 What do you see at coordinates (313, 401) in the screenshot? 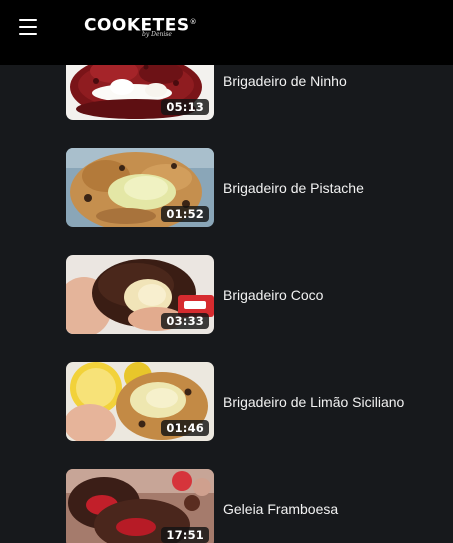
I see `video-title: Brigadeiro de Limão Siciliano` at bounding box center [313, 401].